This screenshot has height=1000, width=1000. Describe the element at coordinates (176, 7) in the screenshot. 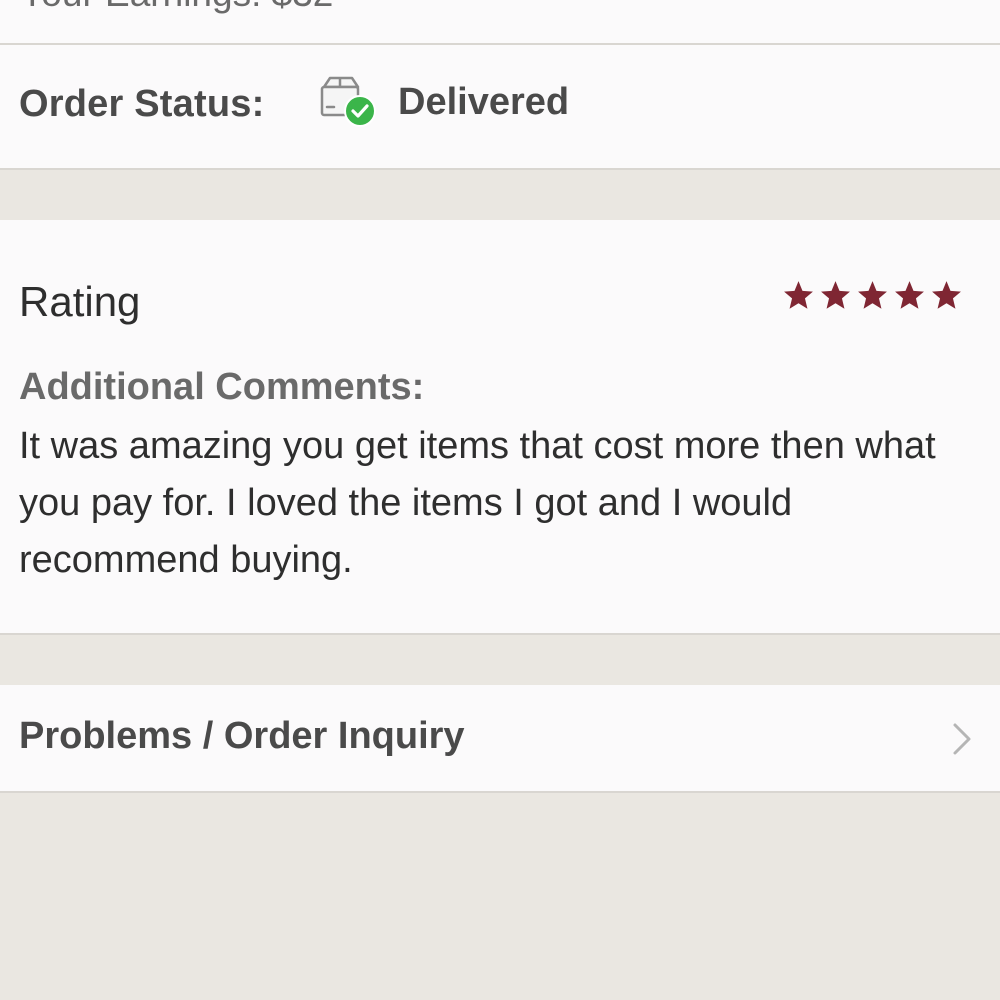

I see `earnings-text: Your Earnings: $32` at that location.